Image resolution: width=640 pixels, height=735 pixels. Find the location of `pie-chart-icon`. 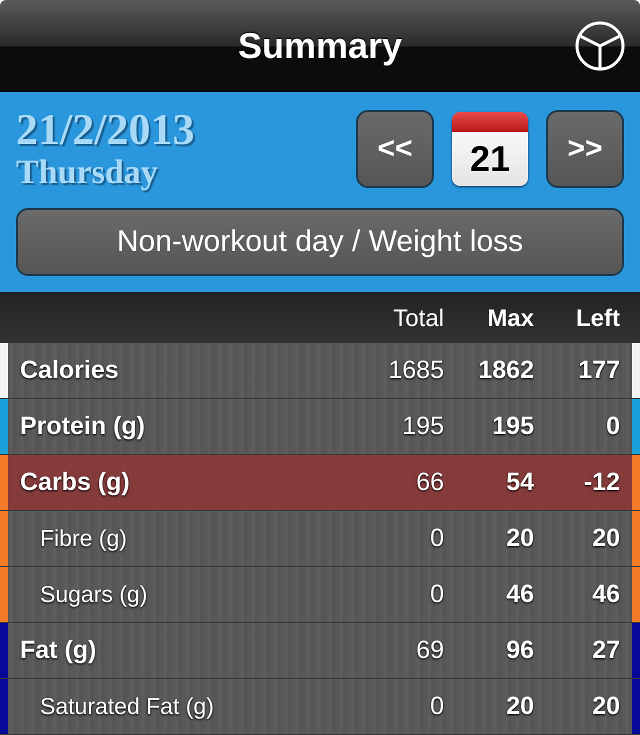

pie-chart-icon is located at coordinates (600, 46).